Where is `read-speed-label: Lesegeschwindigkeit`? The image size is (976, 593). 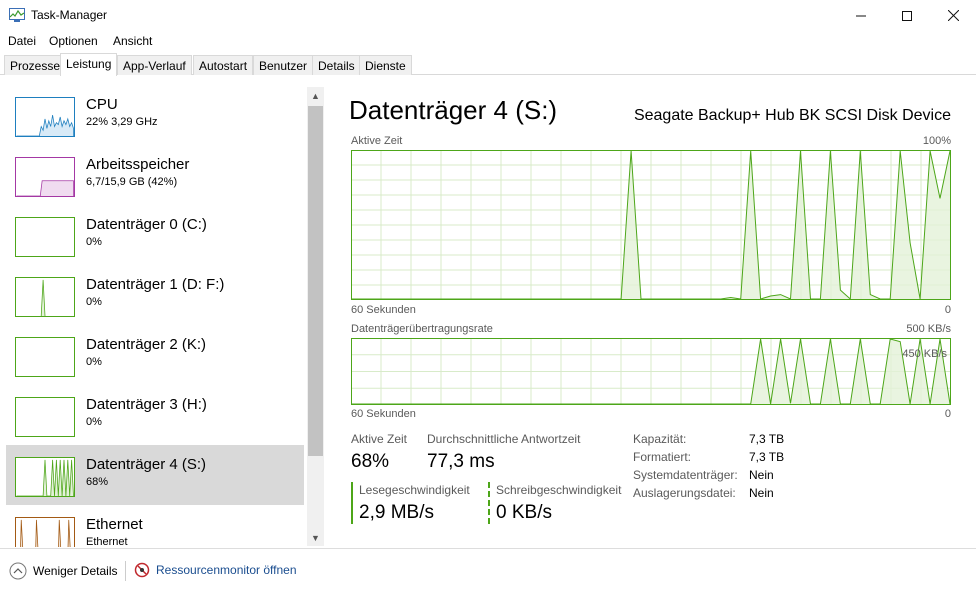
read-speed-label: Lesegeschwindigkeit is located at coordinates (414, 490).